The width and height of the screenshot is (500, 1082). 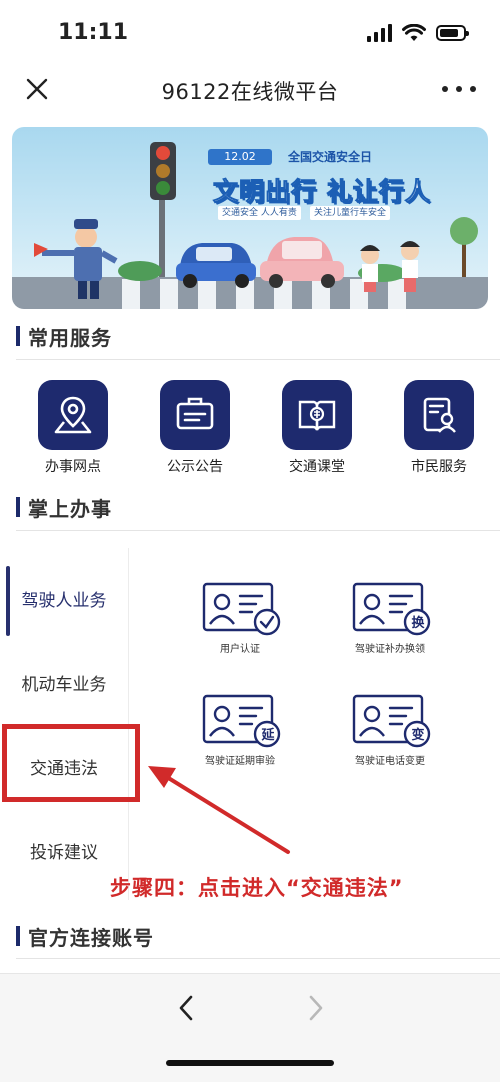 I want to click on chevron-left-icon, so click(x=186, y=1008).